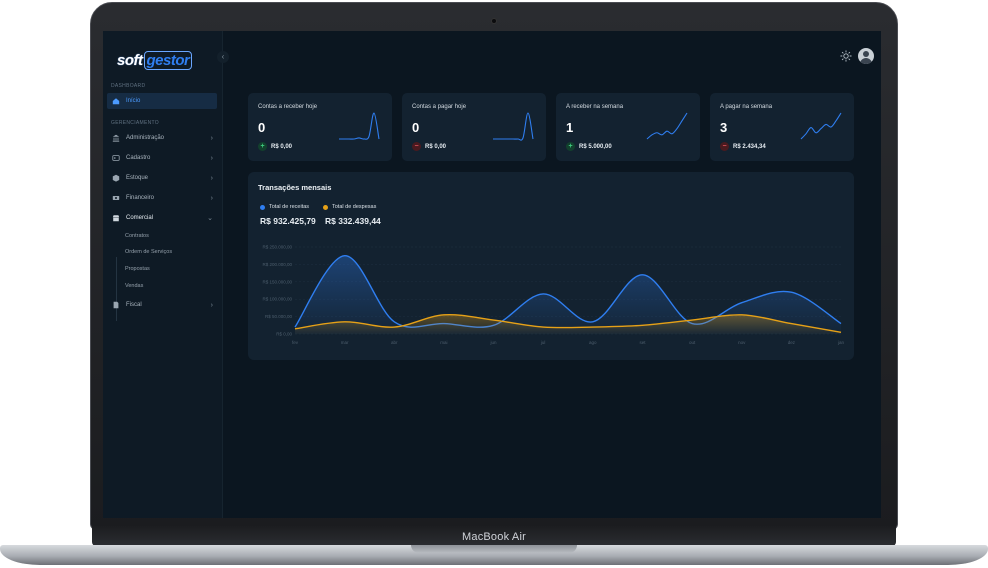 This screenshot has height=568, width=988. Describe the element at coordinates (394, 342) in the screenshot. I see `x-tick-label: abr` at that location.